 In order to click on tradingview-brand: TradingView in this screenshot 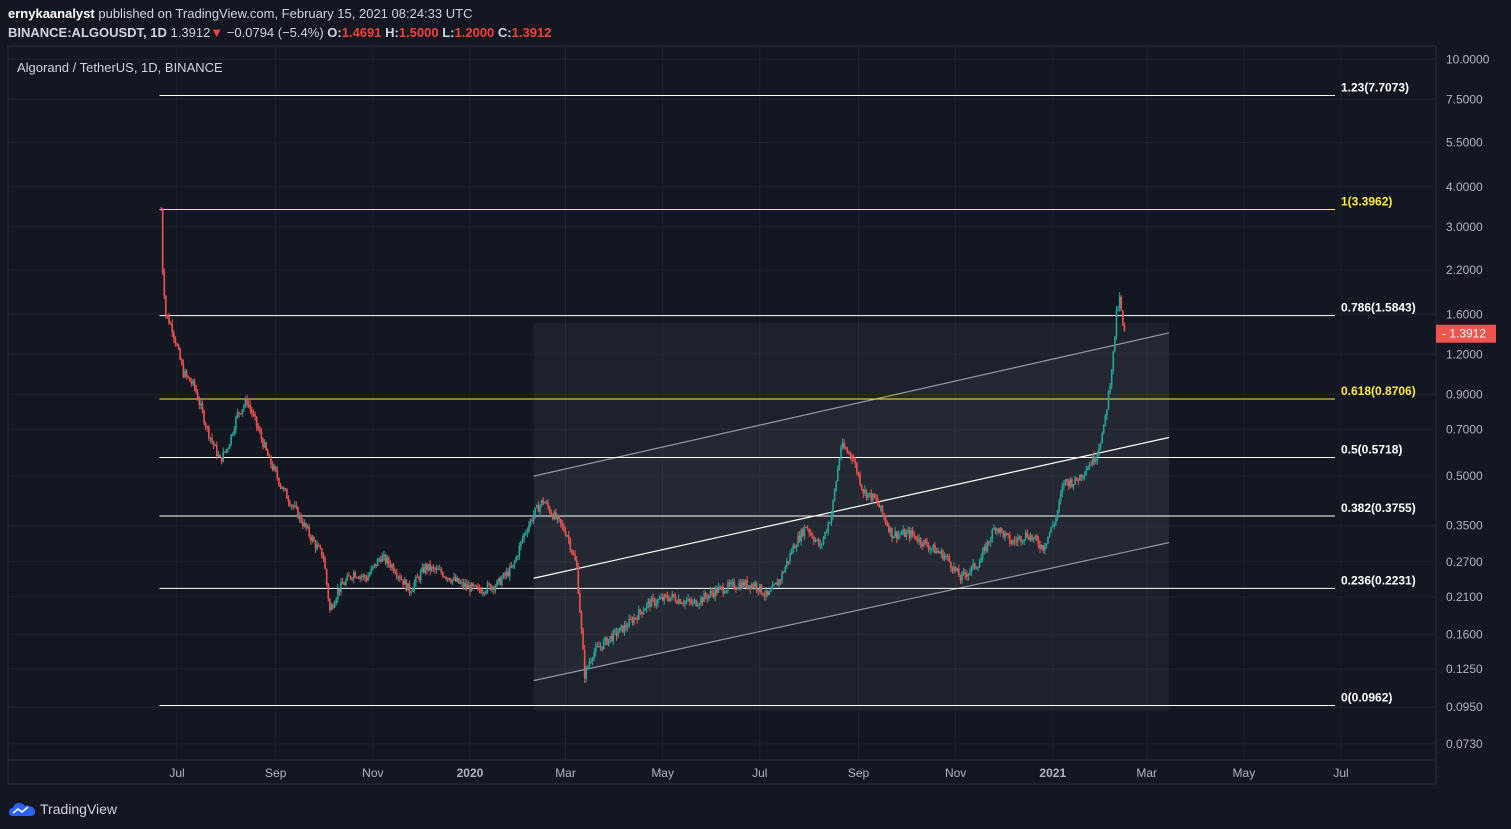, I will do `click(78, 809)`.